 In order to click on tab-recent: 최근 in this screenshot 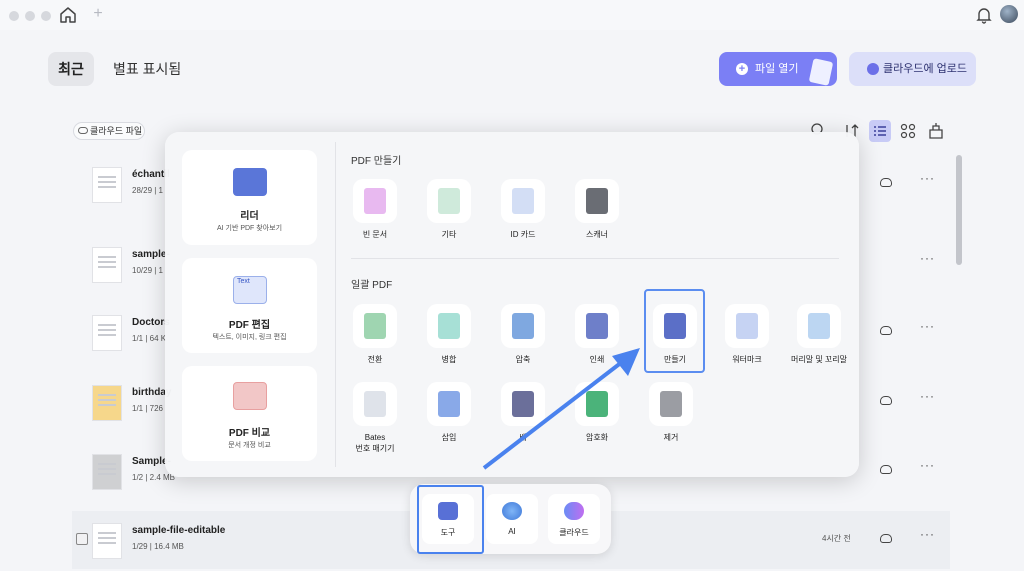, I will do `click(71, 69)`.